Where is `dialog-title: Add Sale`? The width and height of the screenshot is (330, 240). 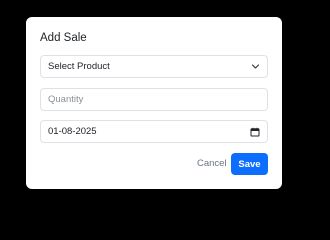
dialog-title: Add Sale is located at coordinates (63, 38).